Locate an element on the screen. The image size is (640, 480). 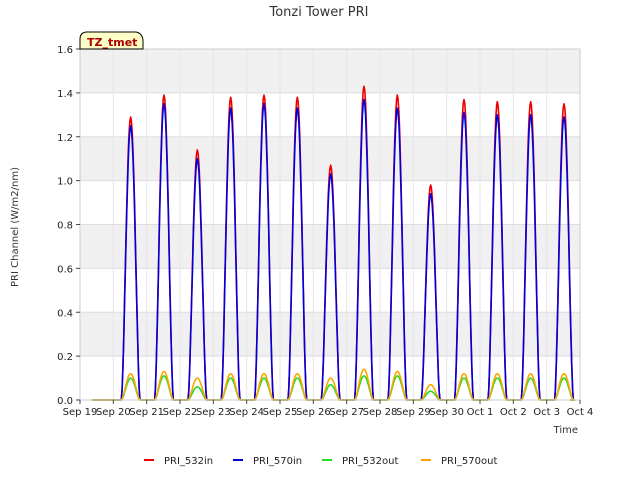
x-tick-label: Sep 21 is located at coordinates (146, 412).